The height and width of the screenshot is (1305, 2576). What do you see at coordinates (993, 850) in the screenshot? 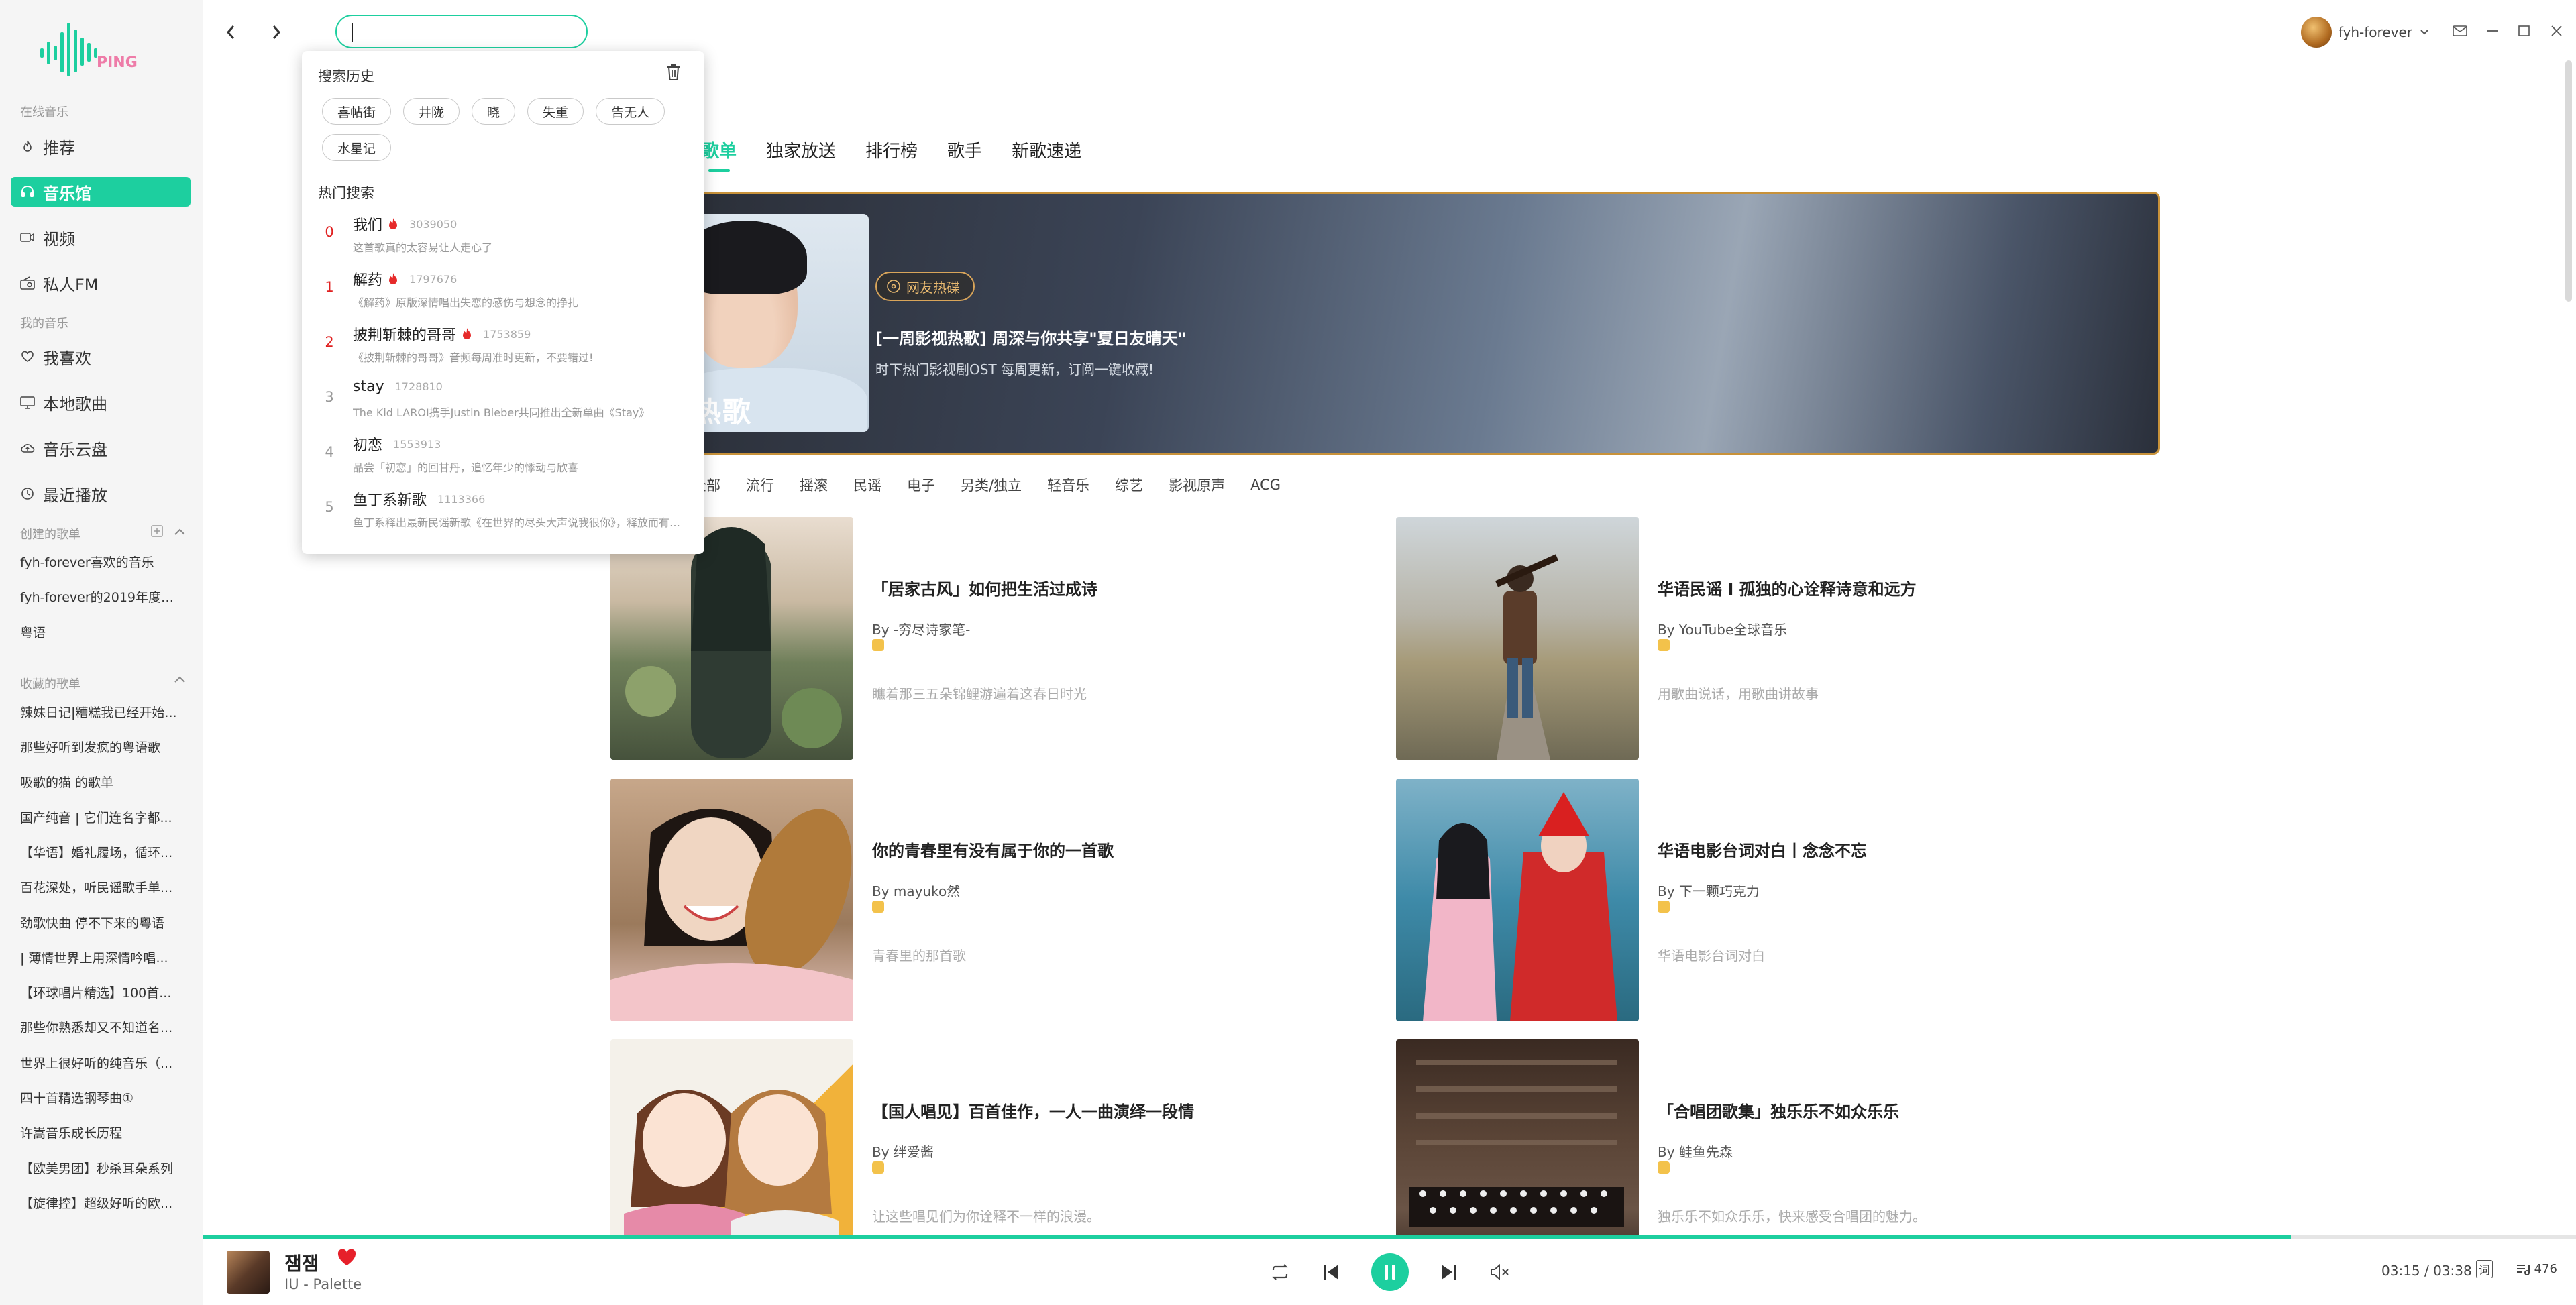
I see `playlist-title: 你的青春里有没有属于你的一首歌` at bounding box center [993, 850].